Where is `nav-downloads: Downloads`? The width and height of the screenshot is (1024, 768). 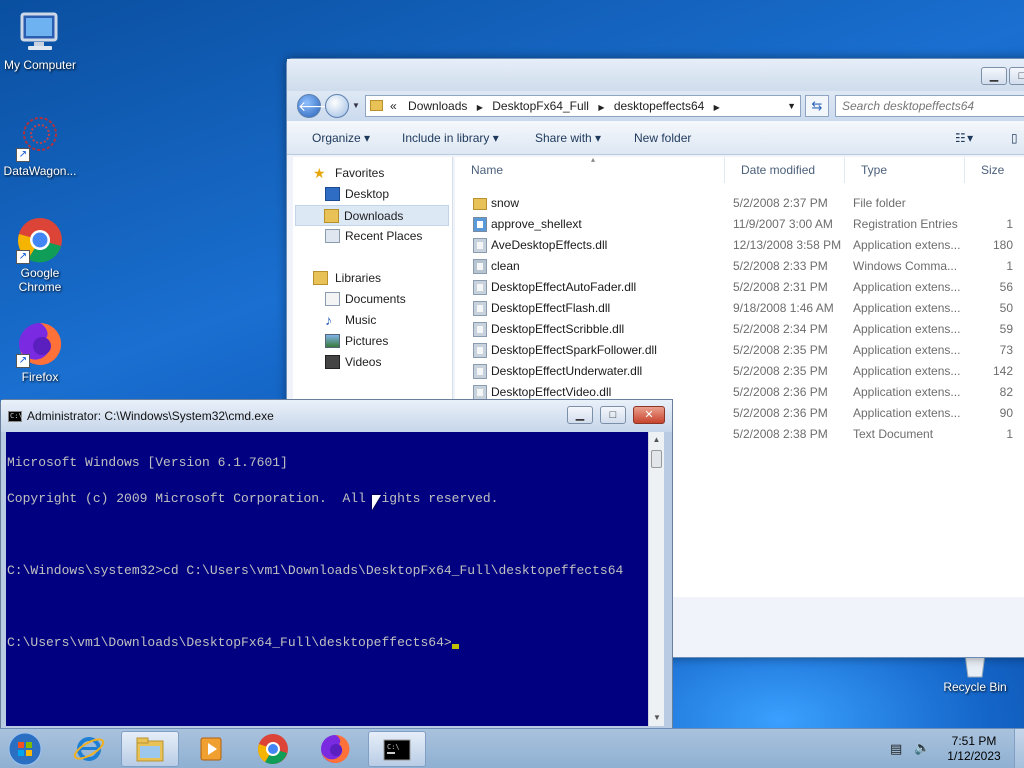
nav-downloads: Downloads is located at coordinates (372, 215).